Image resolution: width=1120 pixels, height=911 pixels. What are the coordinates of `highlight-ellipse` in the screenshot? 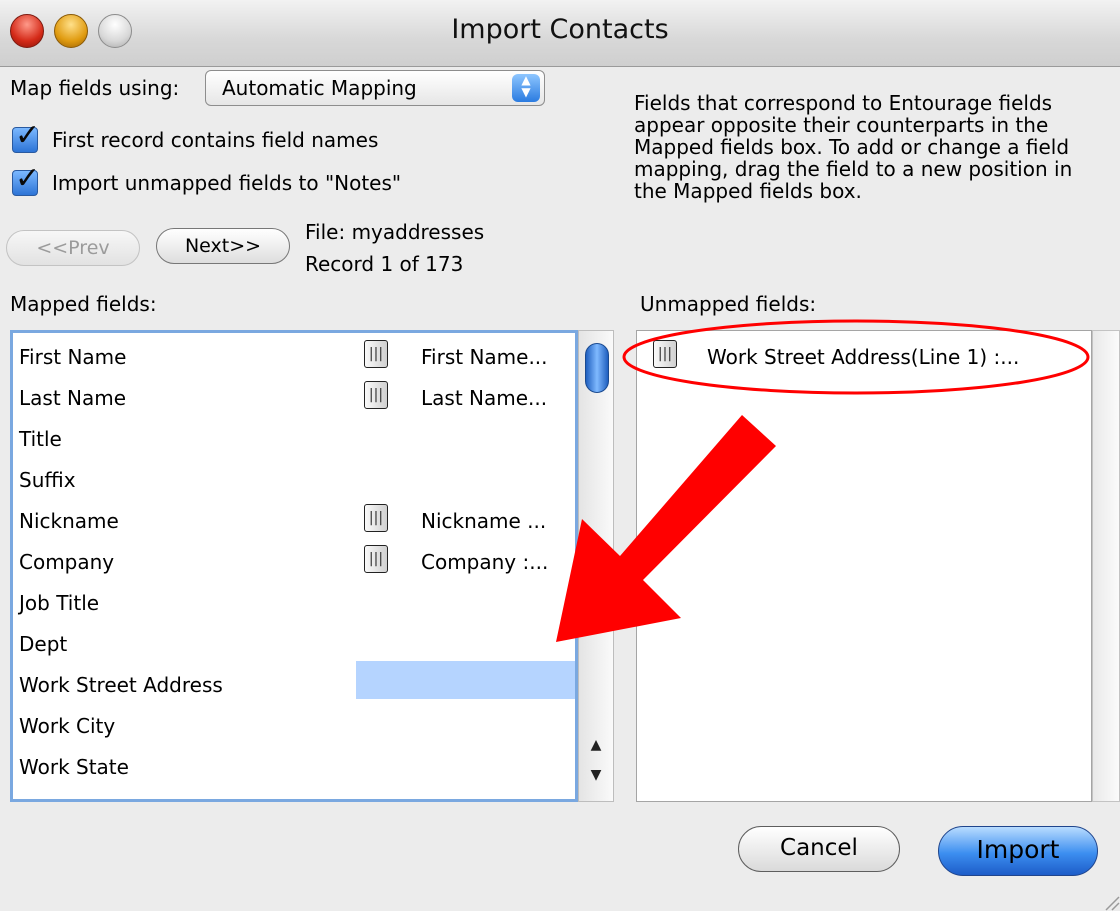 It's located at (856, 357).